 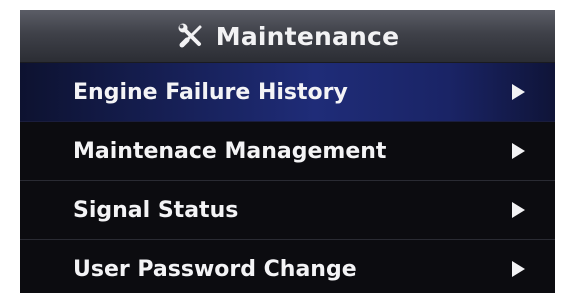 I want to click on menu-item-label: Maintenace Management, so click(x=230, y=151).